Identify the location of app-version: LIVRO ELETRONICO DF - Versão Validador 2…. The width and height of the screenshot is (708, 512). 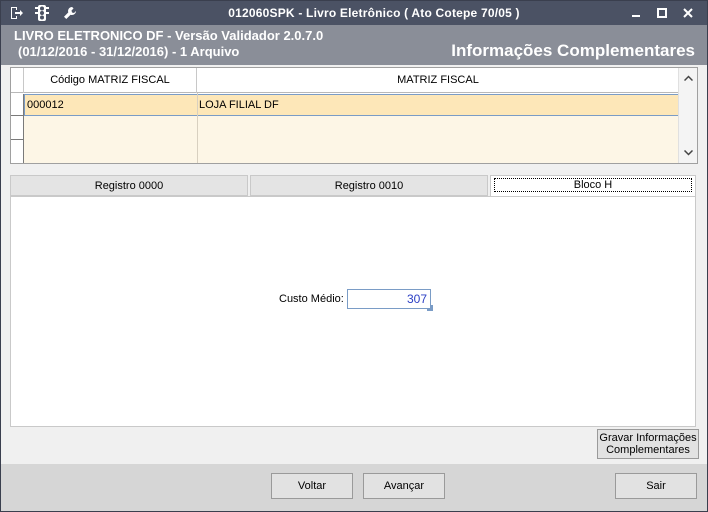
(169, 35).